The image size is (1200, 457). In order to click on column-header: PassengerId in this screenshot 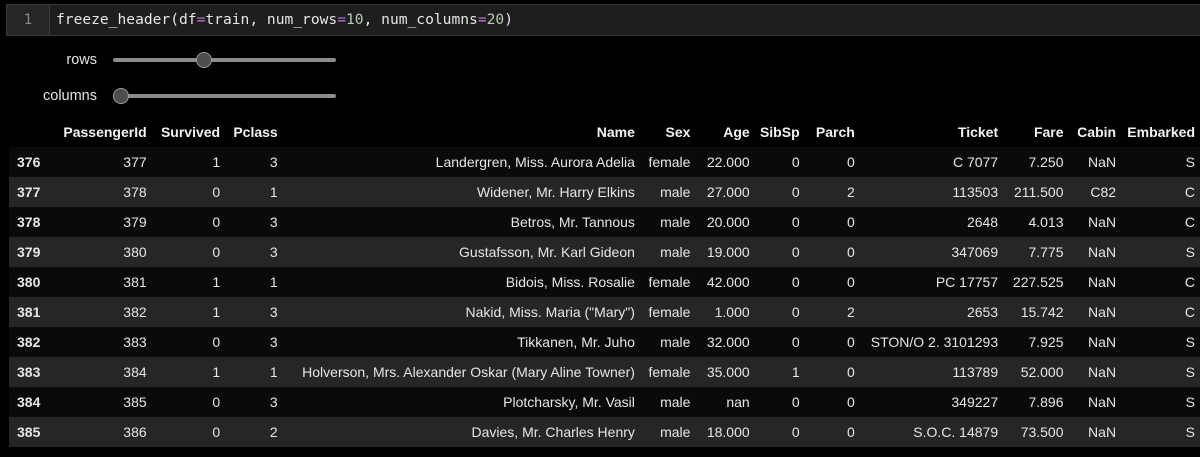, I will do `click(105, 132)`.